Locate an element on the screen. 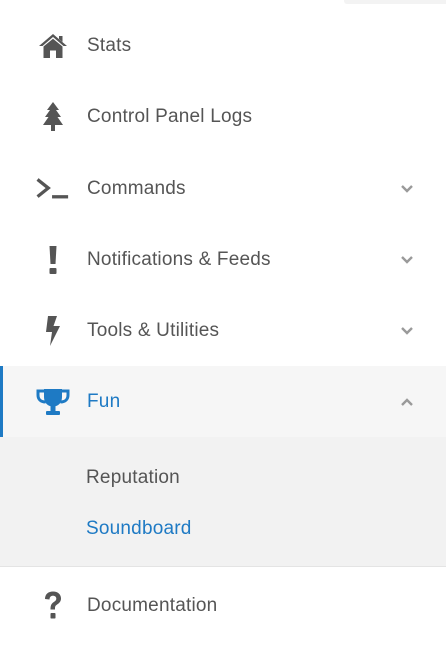 This screenshot has height=651, width=446. sidebar-item-stats: Stats is located at coordinates (223, 45).